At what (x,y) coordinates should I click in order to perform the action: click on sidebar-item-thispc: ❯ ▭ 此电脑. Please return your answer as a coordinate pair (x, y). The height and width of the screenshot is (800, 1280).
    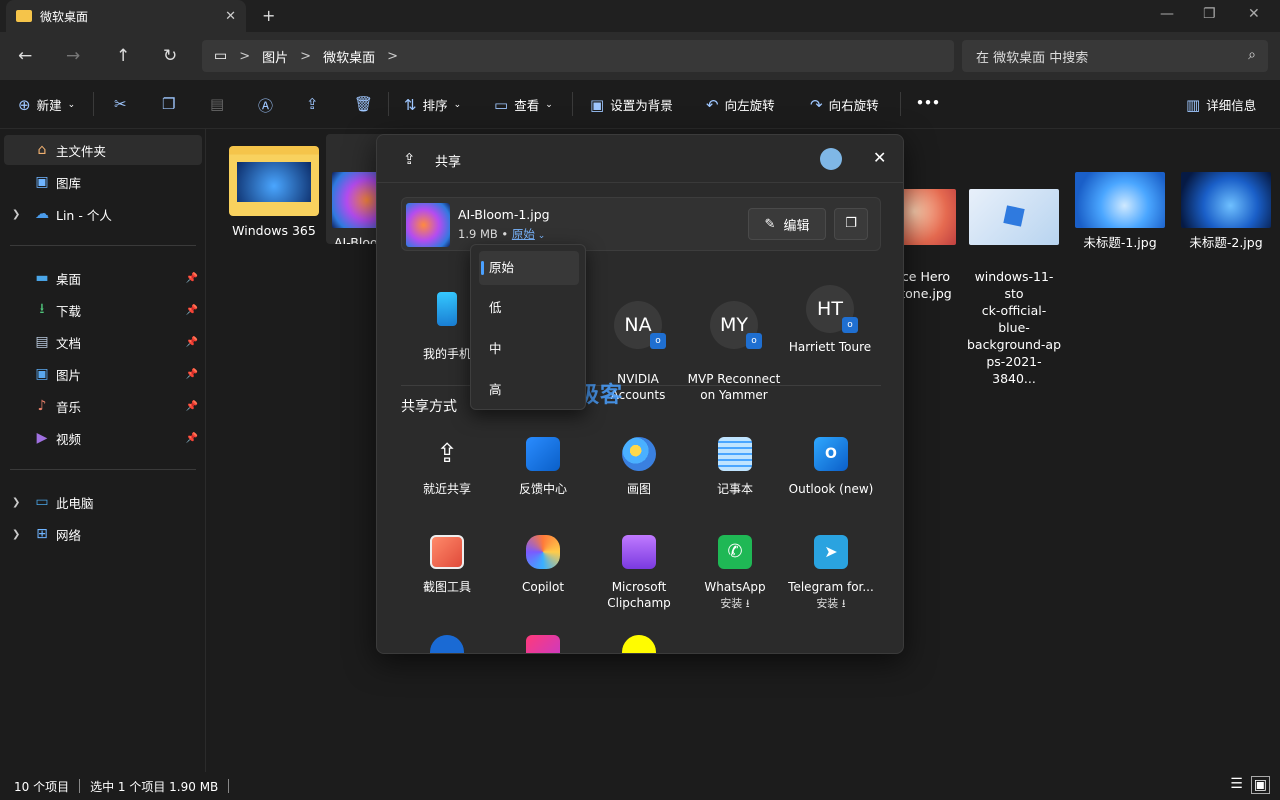
    Looking at the image, I should click on (103, 502).